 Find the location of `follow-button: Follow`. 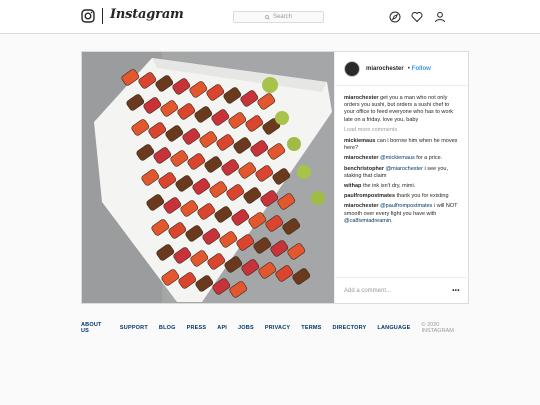

follow-button: Follow is located at coordinates (421, 69).